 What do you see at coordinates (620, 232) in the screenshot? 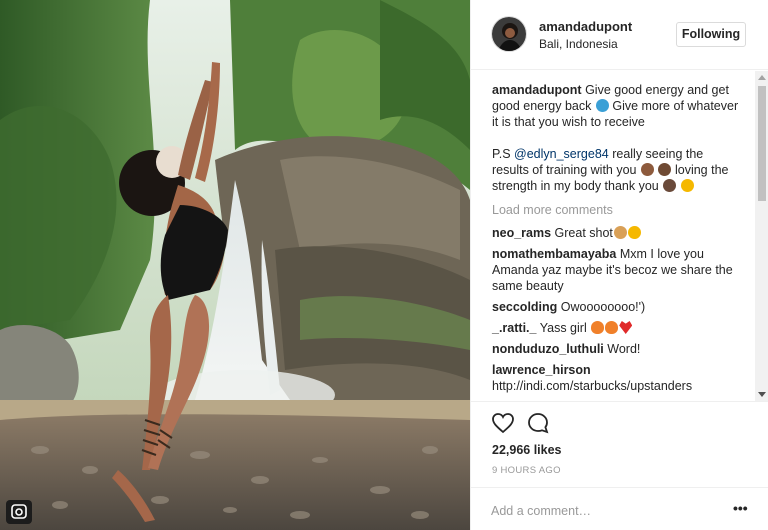
I see `ok-hand-emoji-icon` at bounding box center [620, 232].